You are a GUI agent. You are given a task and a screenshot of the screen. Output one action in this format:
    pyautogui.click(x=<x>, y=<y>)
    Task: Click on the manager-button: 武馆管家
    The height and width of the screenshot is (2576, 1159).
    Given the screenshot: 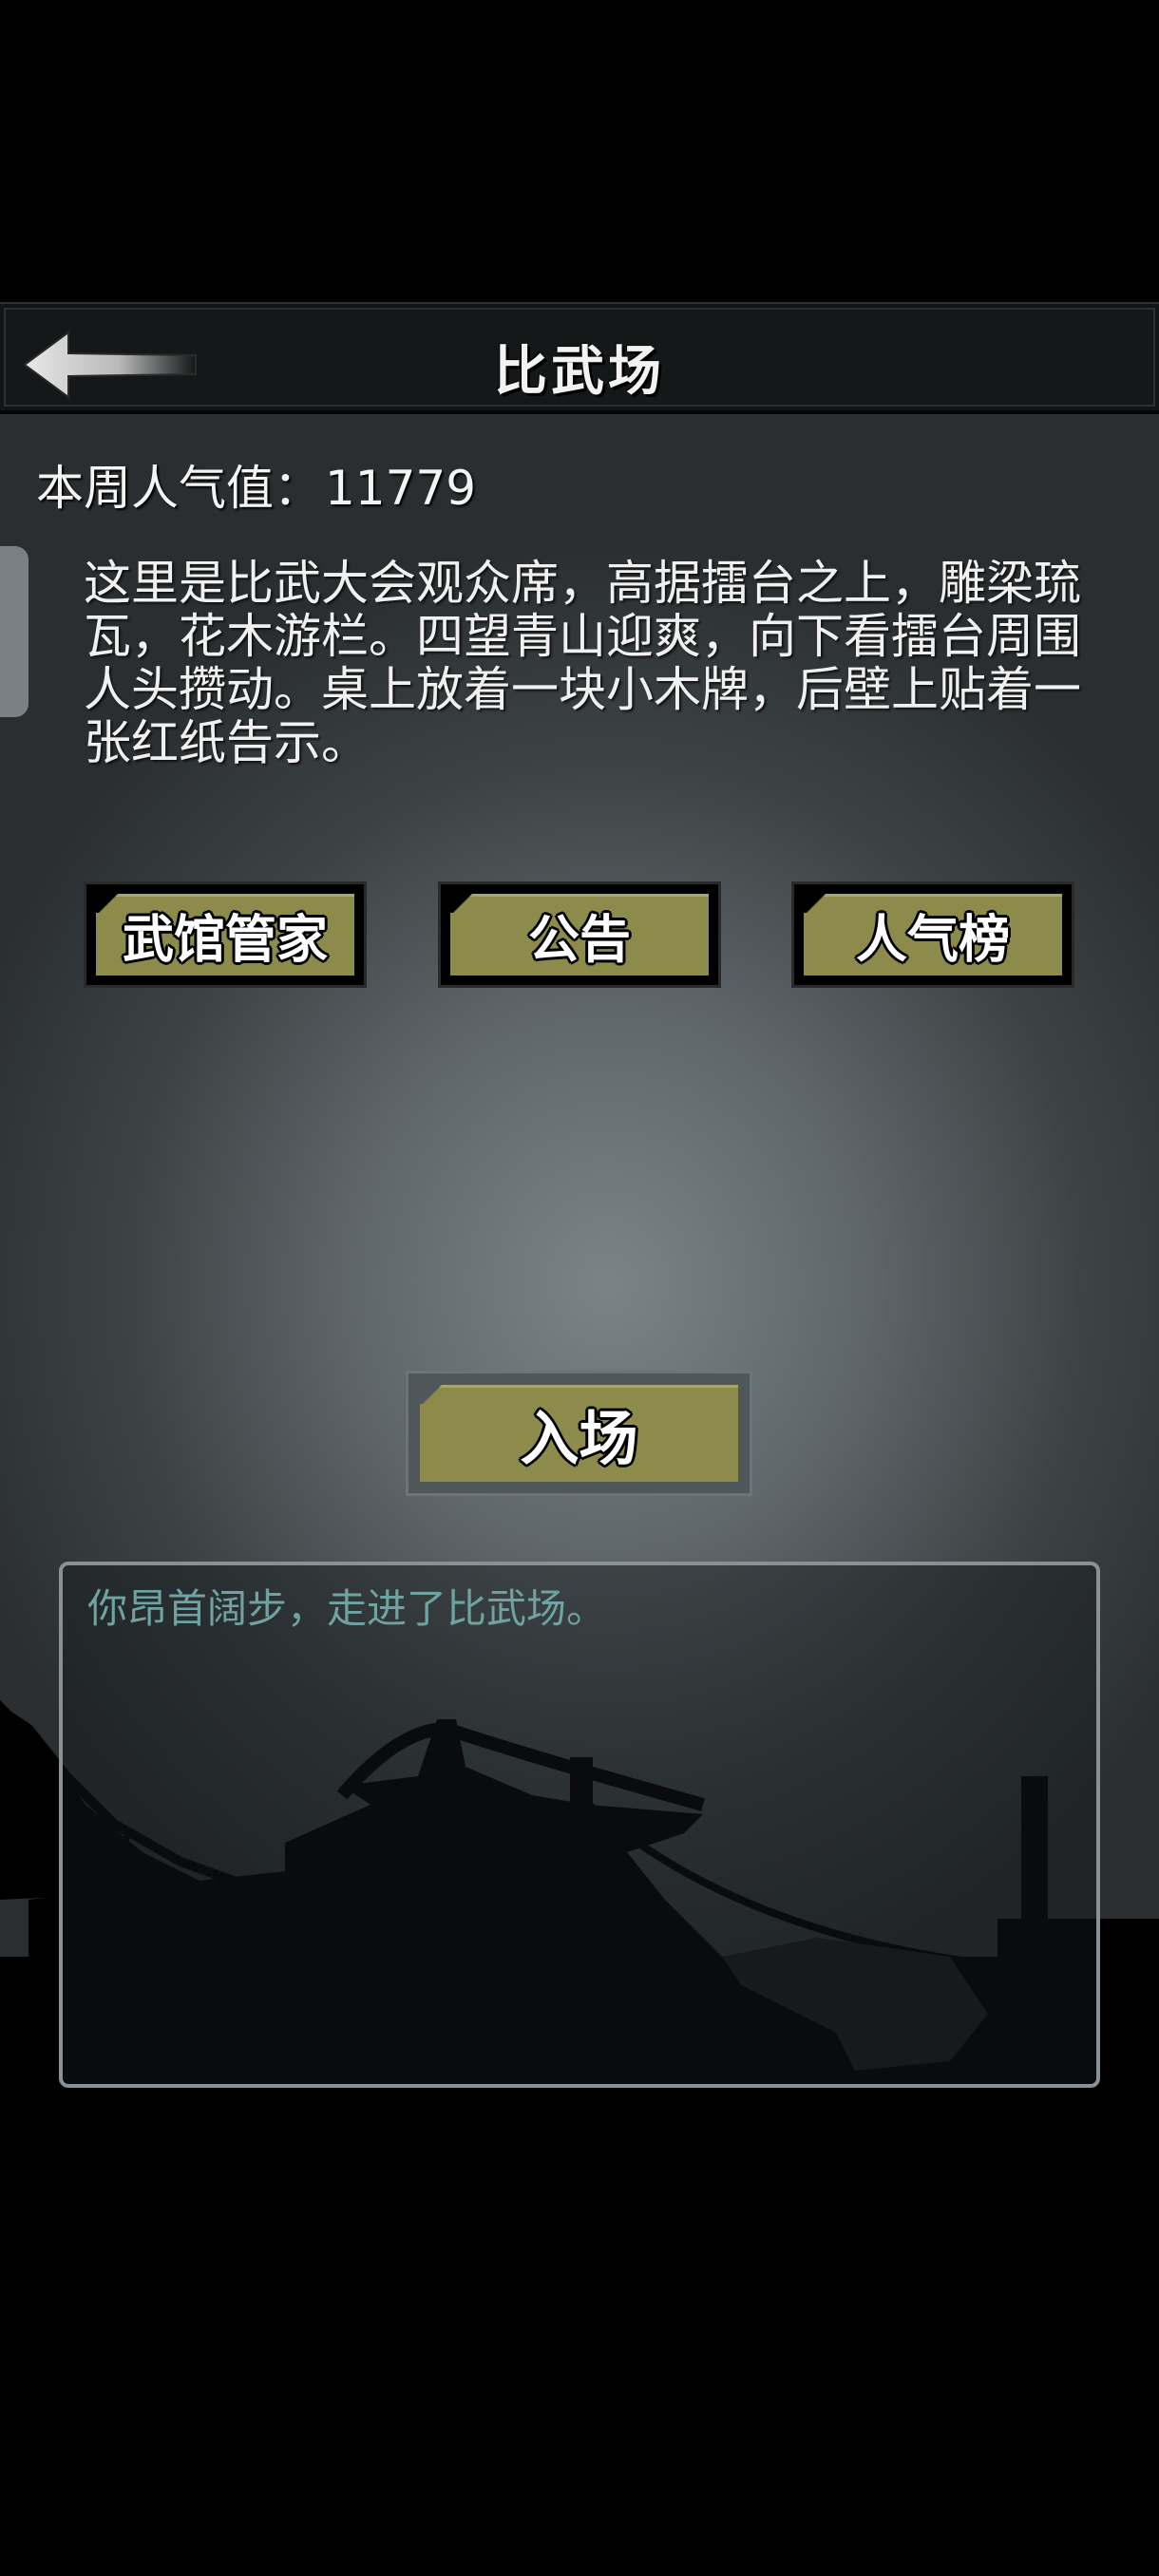 What is the action you would take?
    pyautogui.click(x=225, y=934)
    